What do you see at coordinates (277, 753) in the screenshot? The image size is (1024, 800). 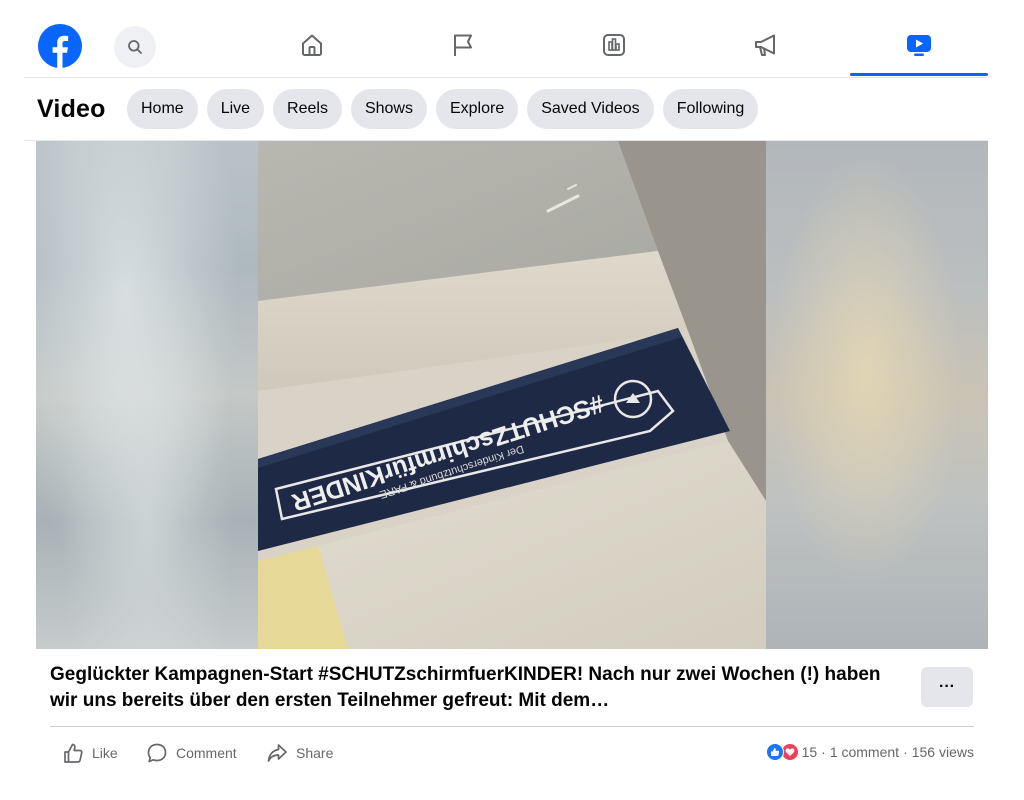 I see `share-icon` at bounding box center [277, 753].